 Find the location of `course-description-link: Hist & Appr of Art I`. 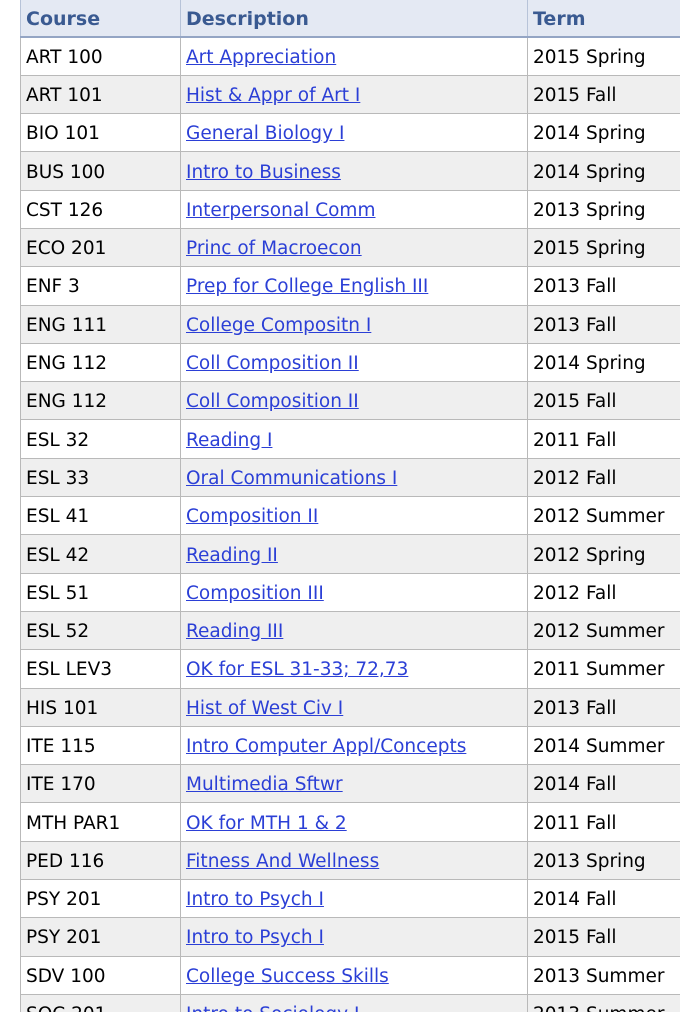

course-description-link: Hist & Appr of Art I is located at coordinates (273, 95).